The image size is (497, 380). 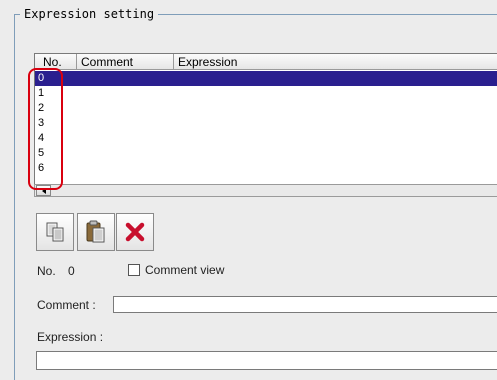 I want to click on list-row-6: 6, so click(x=266, y=168).